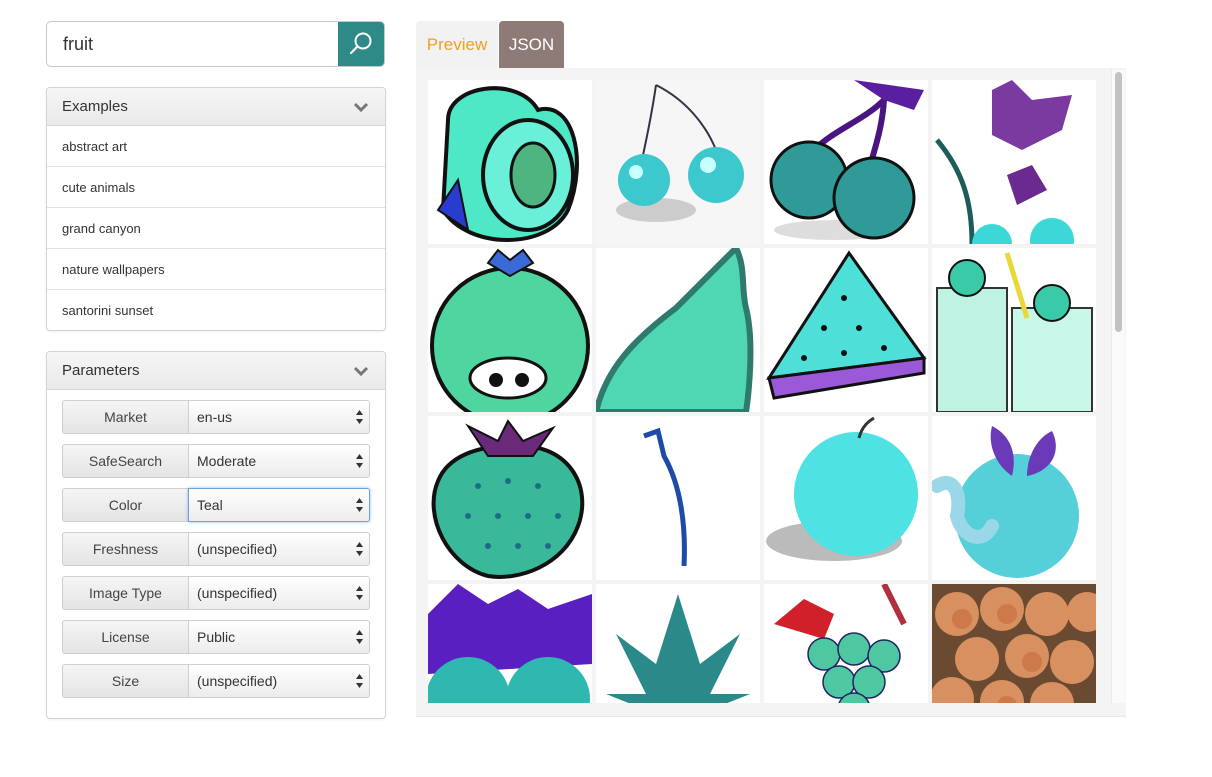 The image size is (1212, 777). I want to click on search-input, so click(192, 44).